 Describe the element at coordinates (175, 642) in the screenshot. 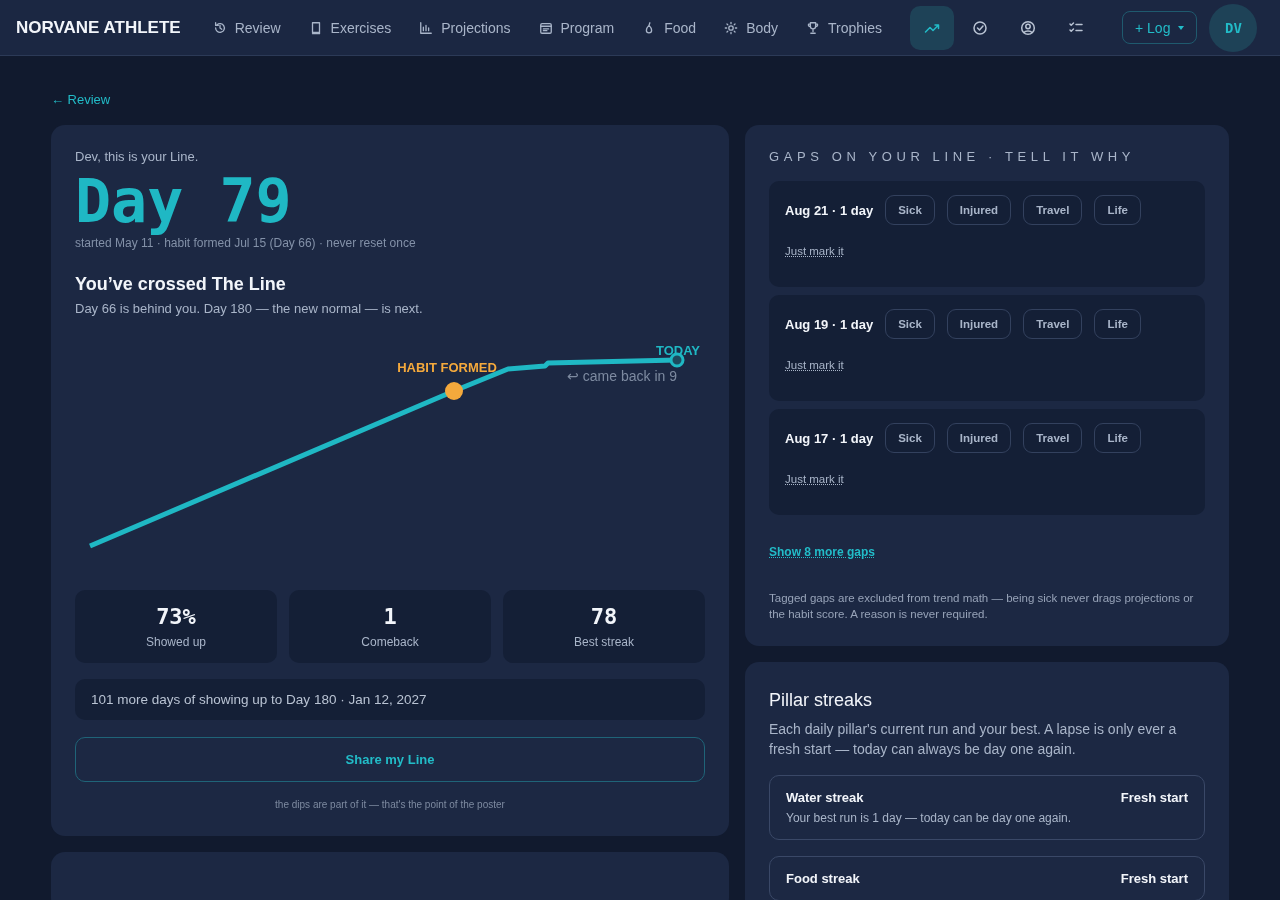

I see `stat-label: Showed up` at that location.